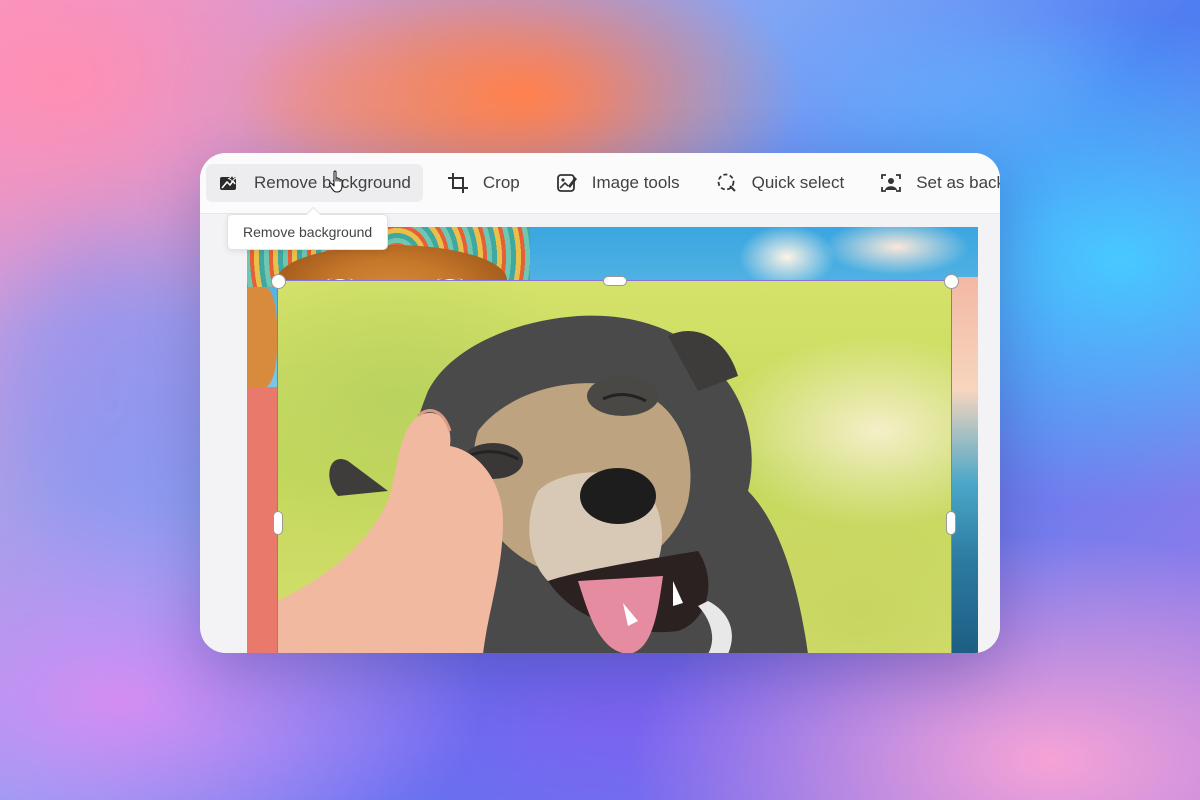 This screenshot has width=1200, height=800. I want to click on crop-label: Crop, so click(501, 182).